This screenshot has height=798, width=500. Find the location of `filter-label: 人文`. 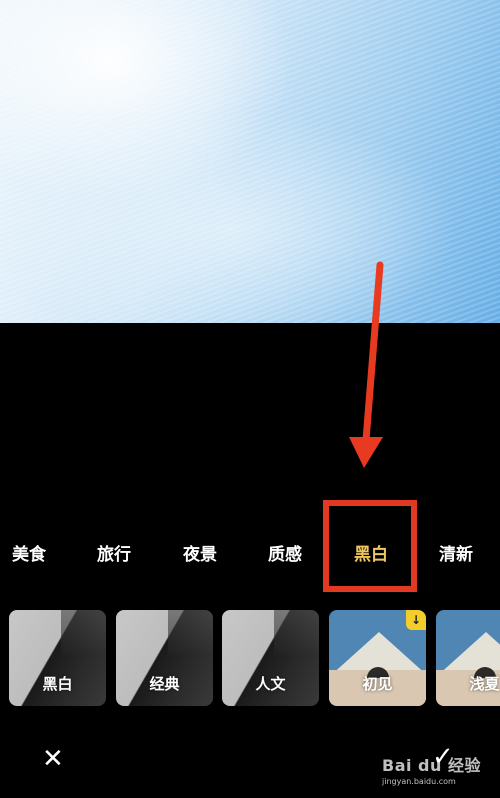

filter-label: 人文 is located at coordinates (270, 684).